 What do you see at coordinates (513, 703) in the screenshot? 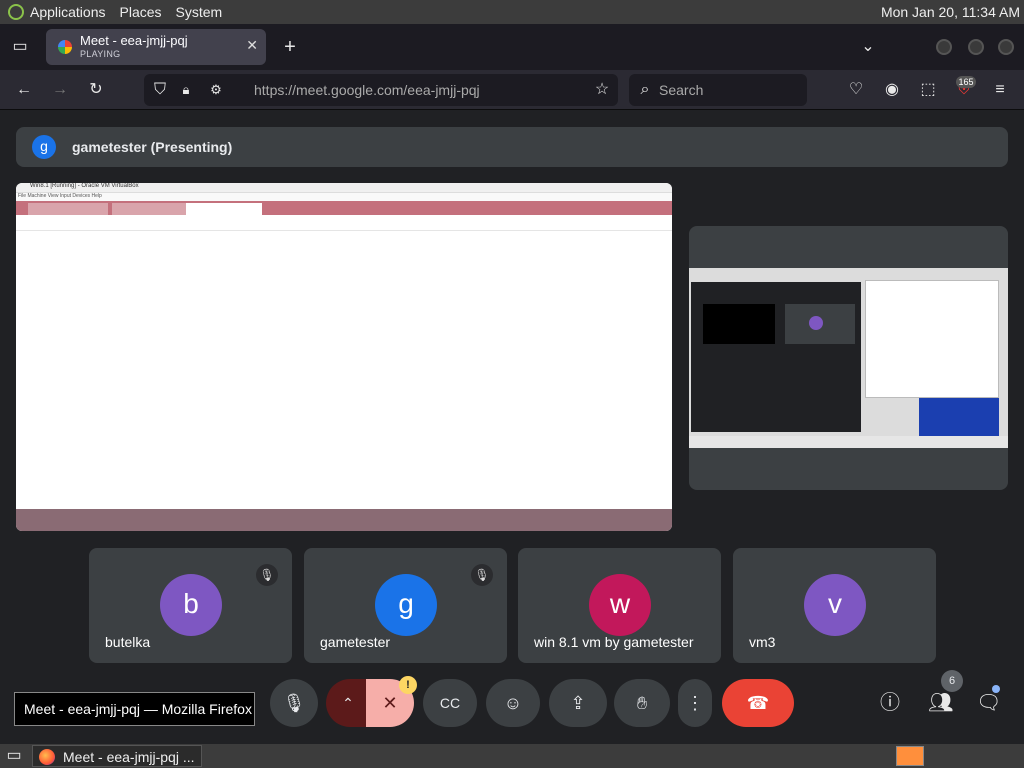
I see `reactions-button: ☺` at bounding box center [513, 703].